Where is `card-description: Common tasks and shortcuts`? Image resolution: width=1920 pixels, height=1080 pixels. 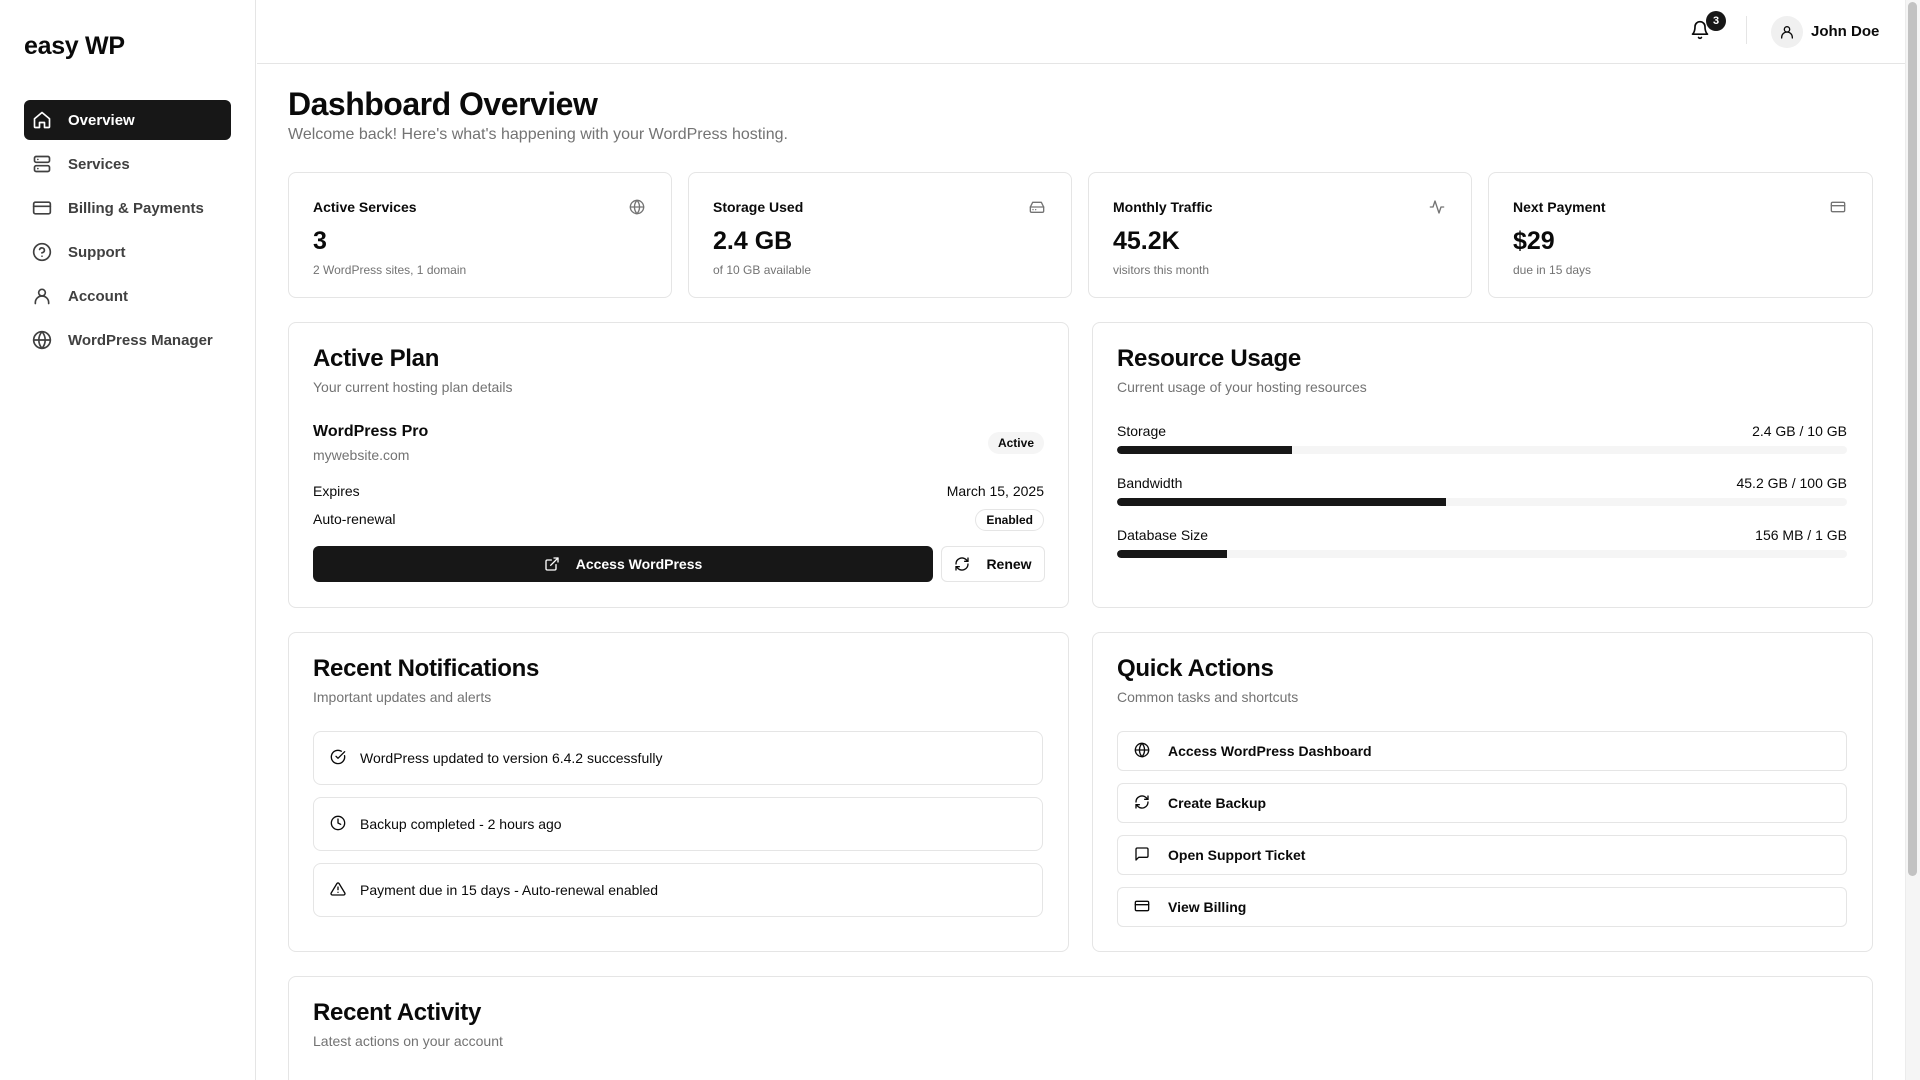 card-description: Common tasks and shortcuts is located at coordinates (1208, 697).